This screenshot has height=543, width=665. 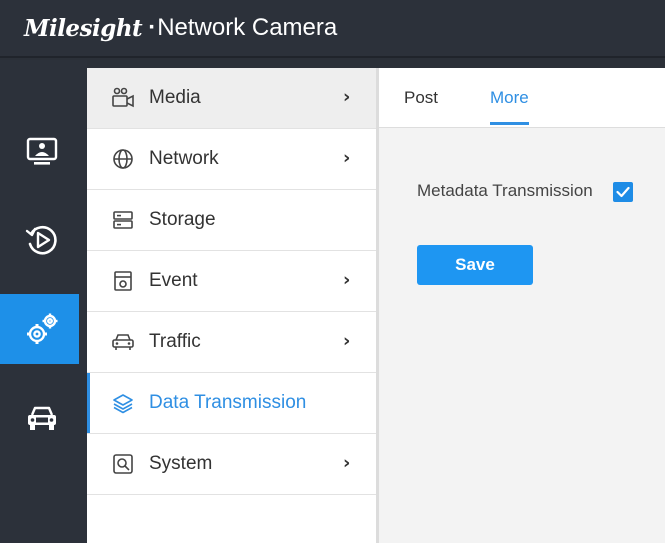 What do you see at coordinates (243, 27) in the screenshot?
I see `product-title: ·Network Camera` at bounding box center [243, 27].